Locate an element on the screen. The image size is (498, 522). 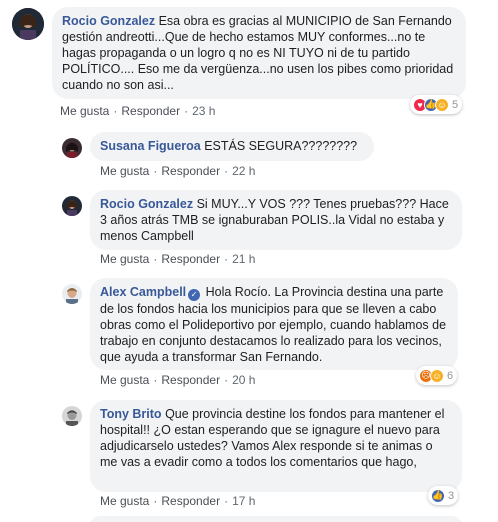
comment-actions: Me gusta · Responder · 22 h is located at coordinates (178, 171).